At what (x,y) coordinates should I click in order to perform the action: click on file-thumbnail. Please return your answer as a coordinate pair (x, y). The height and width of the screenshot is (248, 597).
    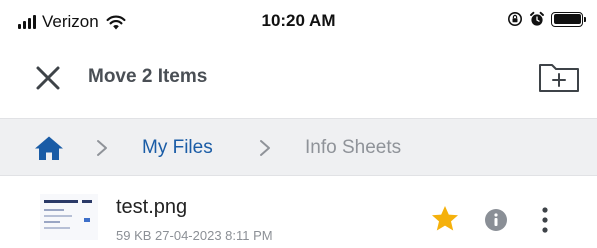
    Looking at the image, I should click on (69, 217).